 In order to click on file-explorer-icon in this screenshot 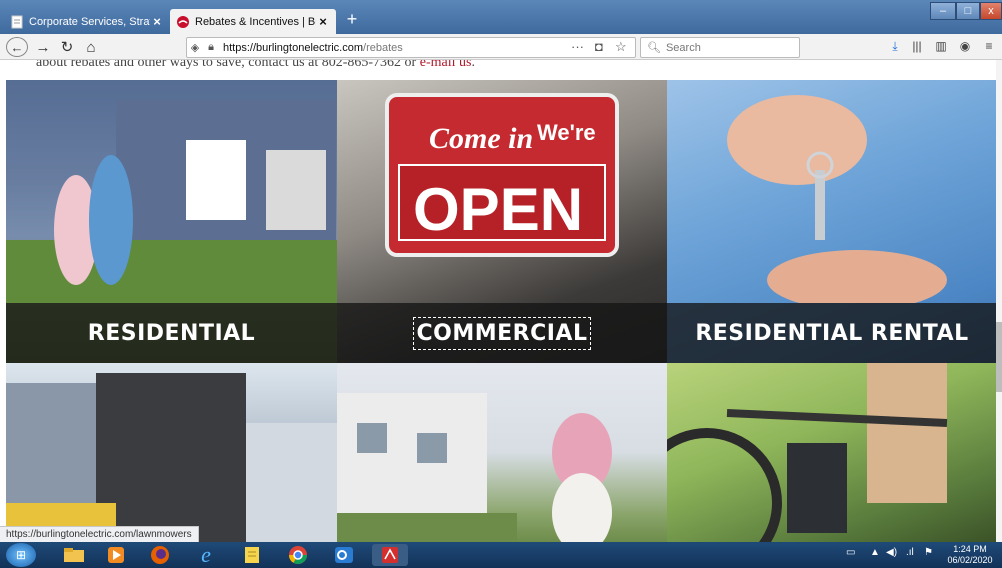, I will do `click(74, 555)`.